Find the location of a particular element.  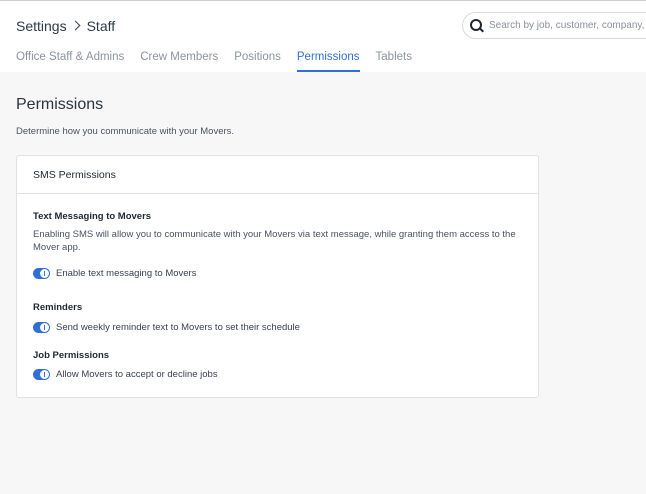

section-title-job-permissions: Job Permissions is located at coordinates (71, 355).